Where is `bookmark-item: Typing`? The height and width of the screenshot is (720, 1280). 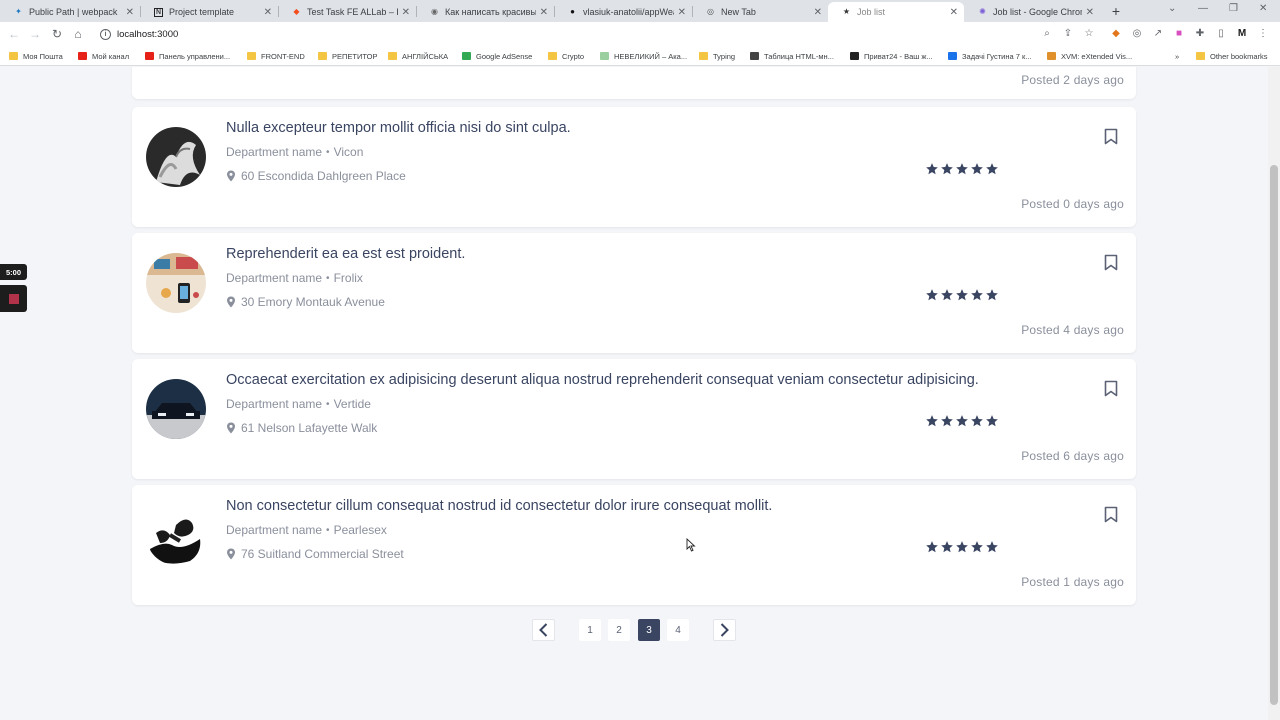
bookmark-item: Typing is located at coordinates (717, 56).